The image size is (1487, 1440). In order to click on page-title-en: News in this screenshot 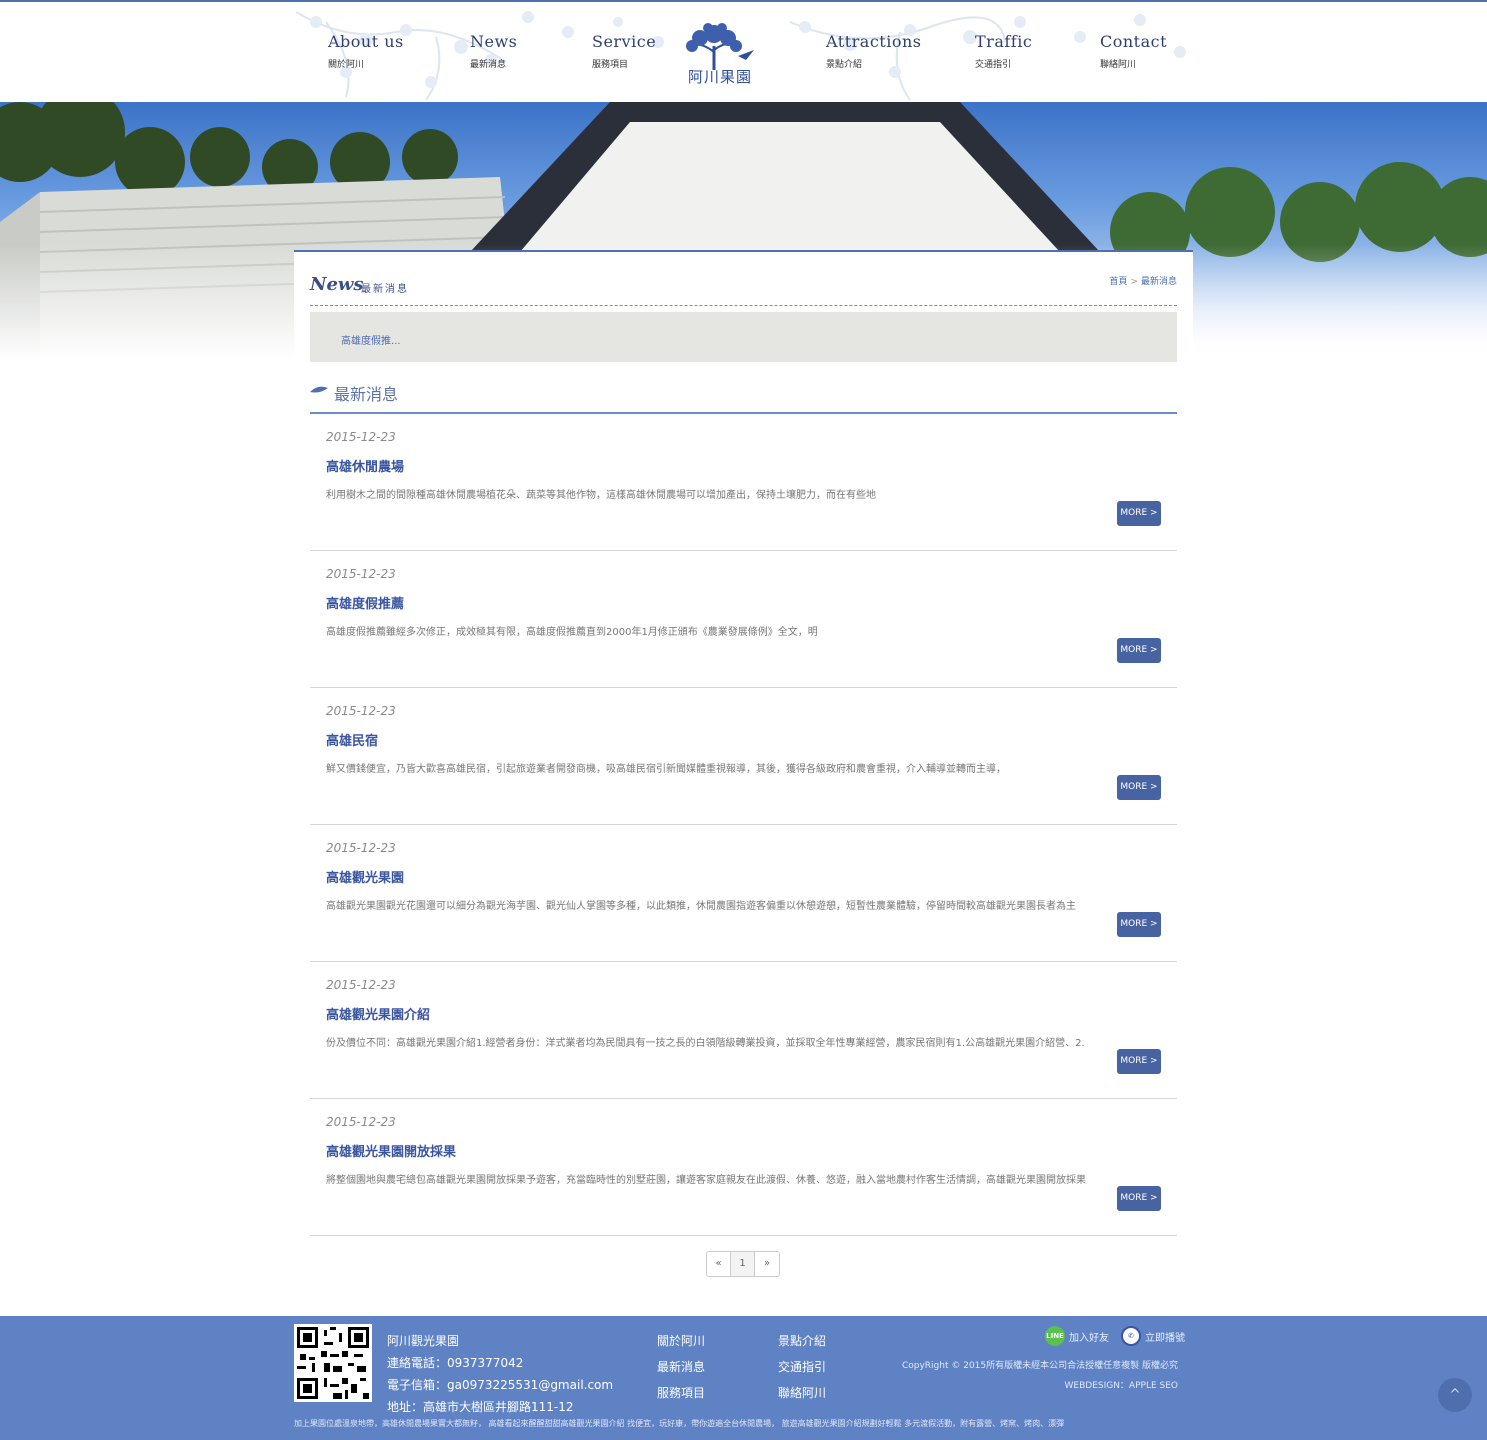, I will do `click(337, 284)`.